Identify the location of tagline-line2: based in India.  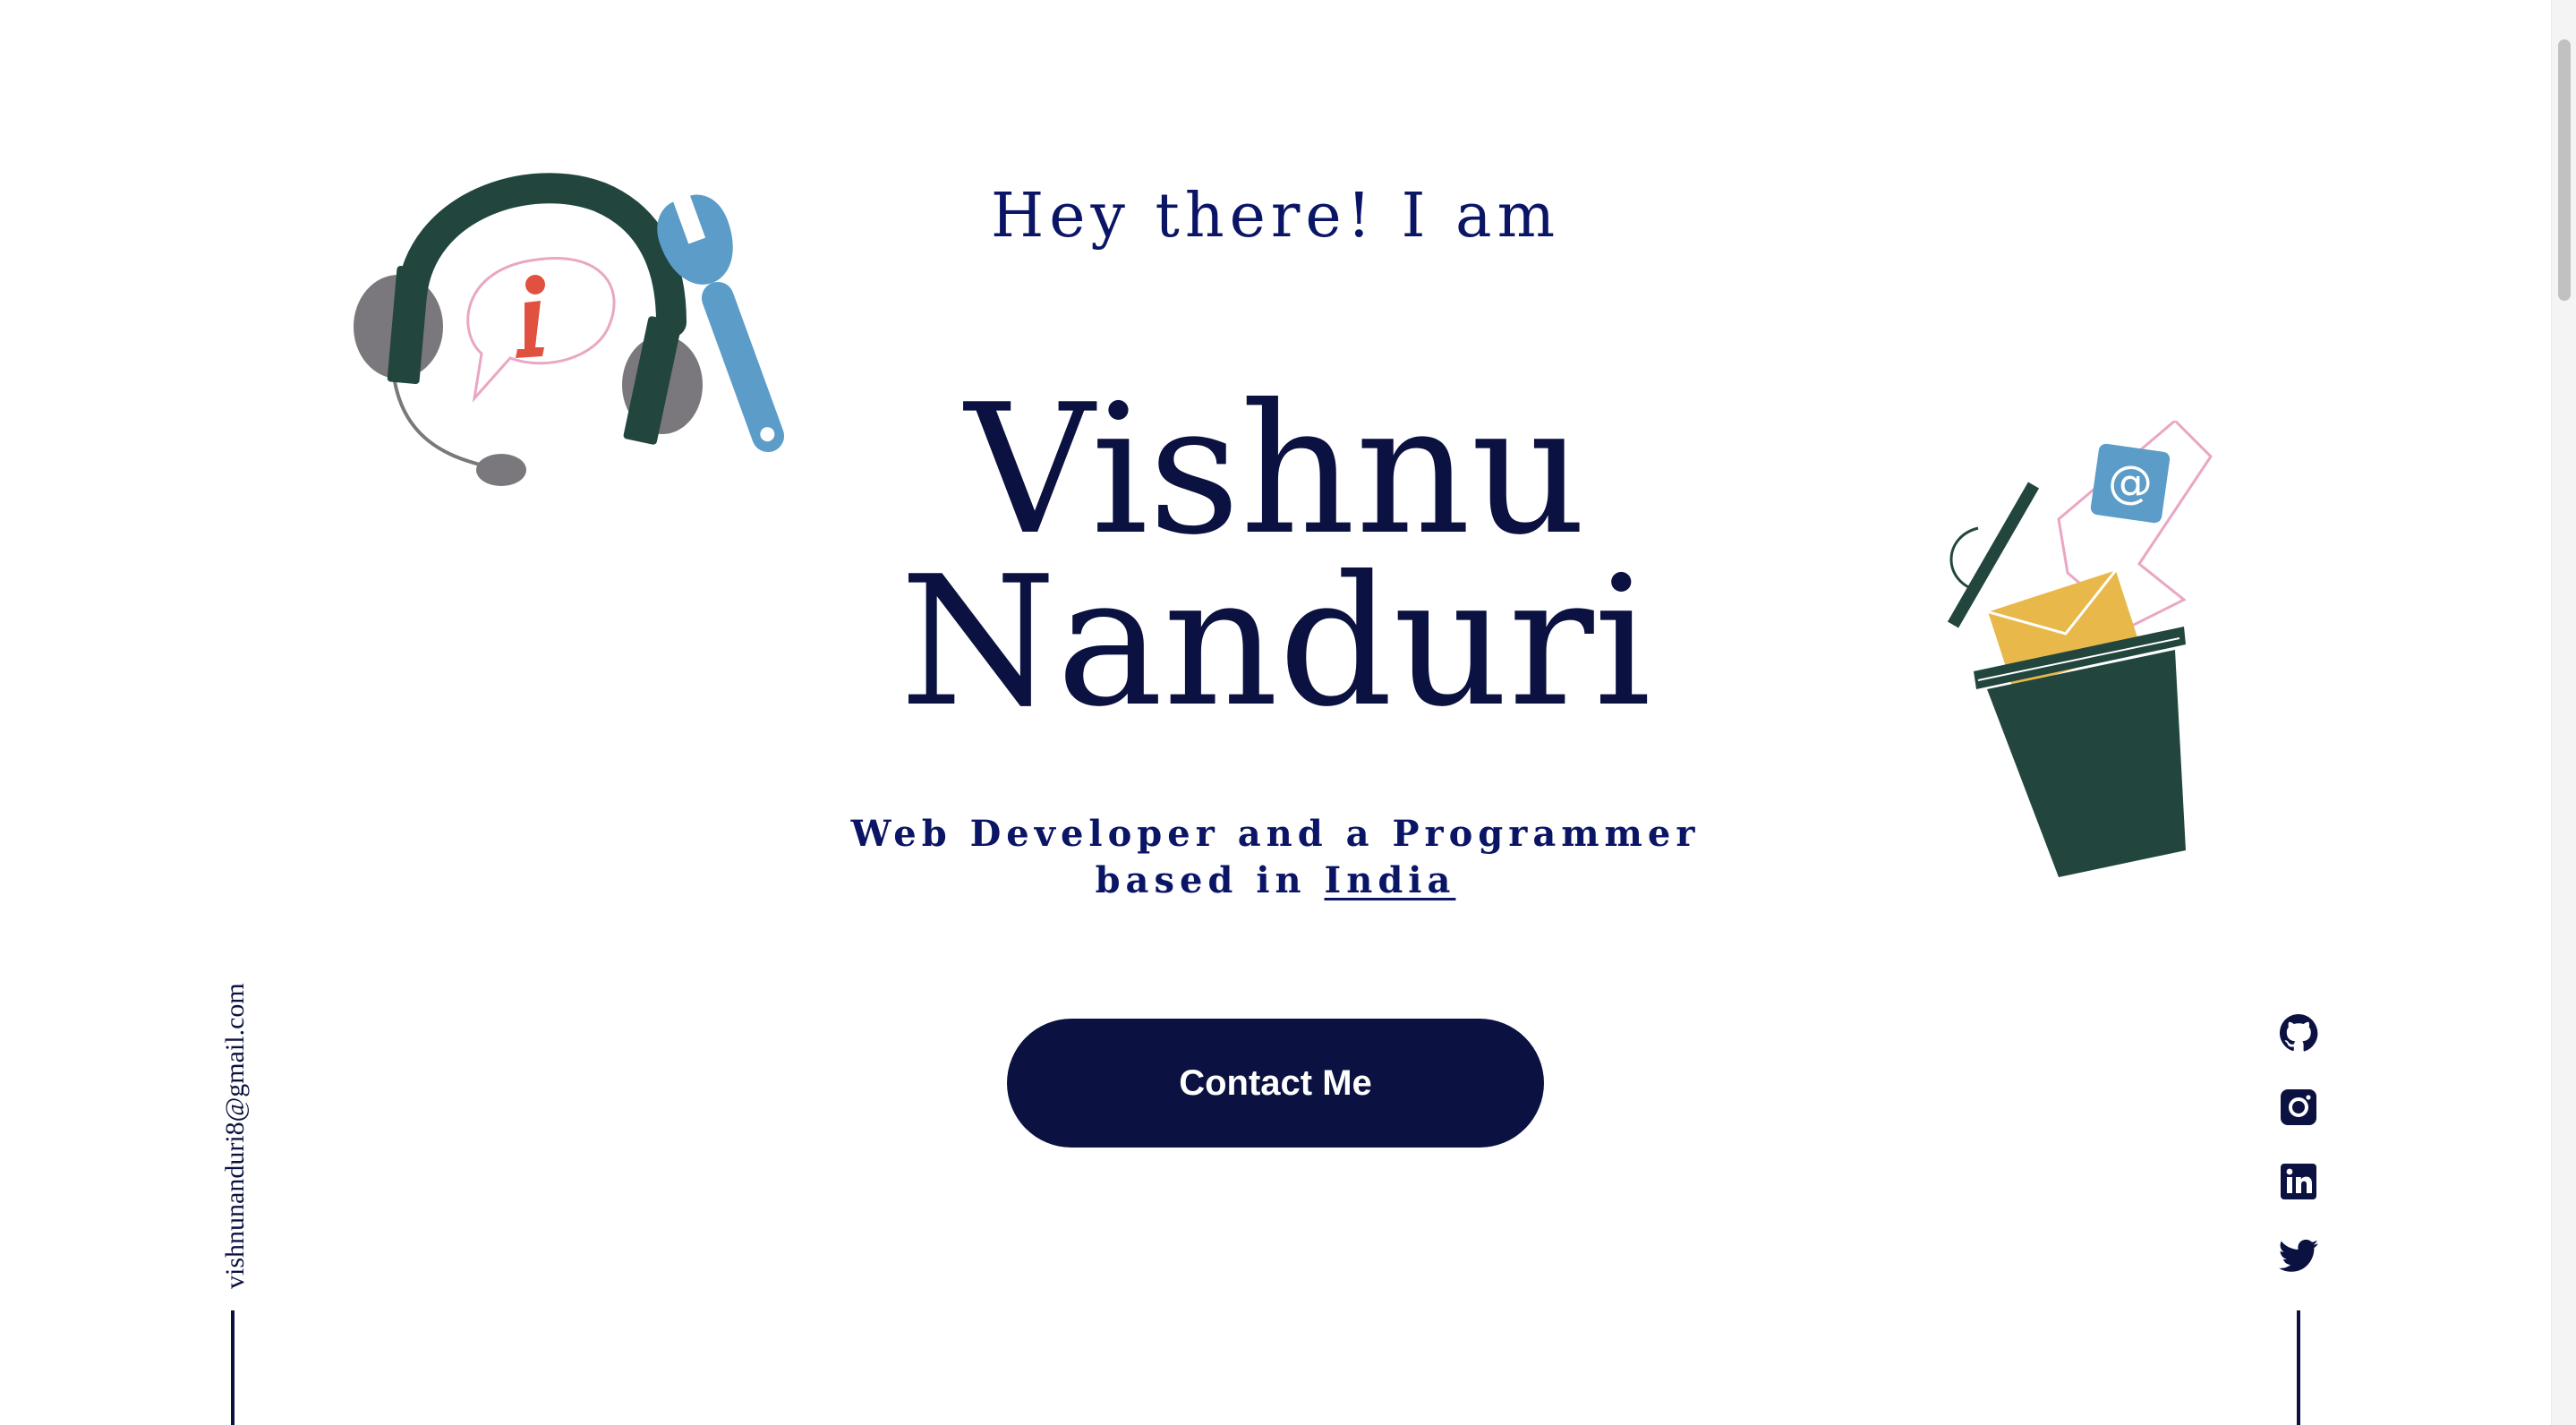
(1275, 881).